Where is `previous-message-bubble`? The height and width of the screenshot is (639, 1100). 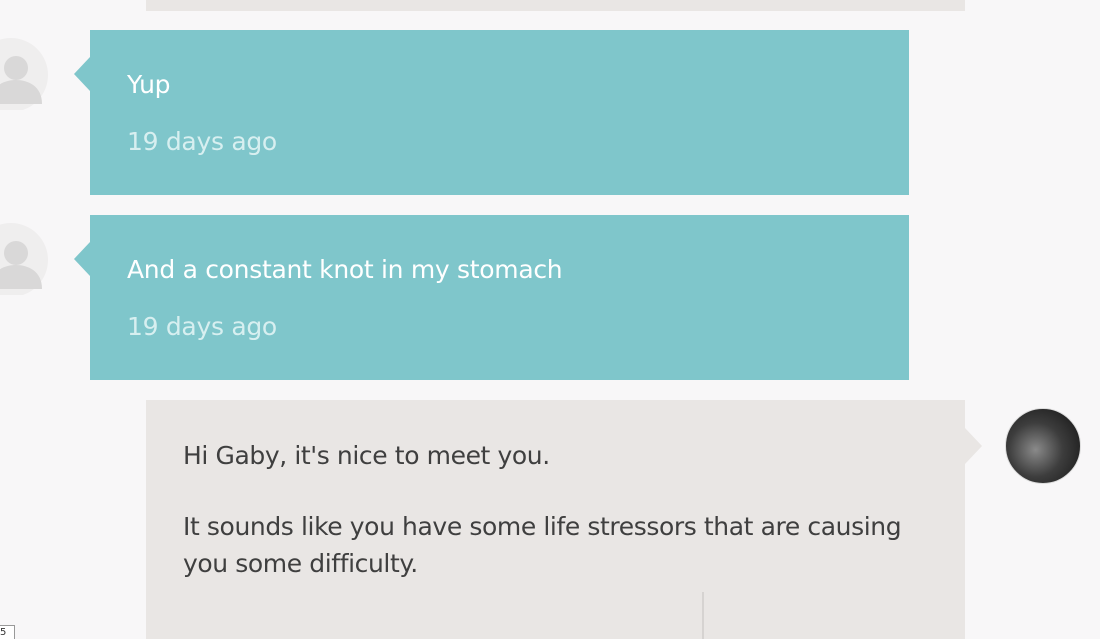
previous-message-bubble is located at coordinates (555, 5).